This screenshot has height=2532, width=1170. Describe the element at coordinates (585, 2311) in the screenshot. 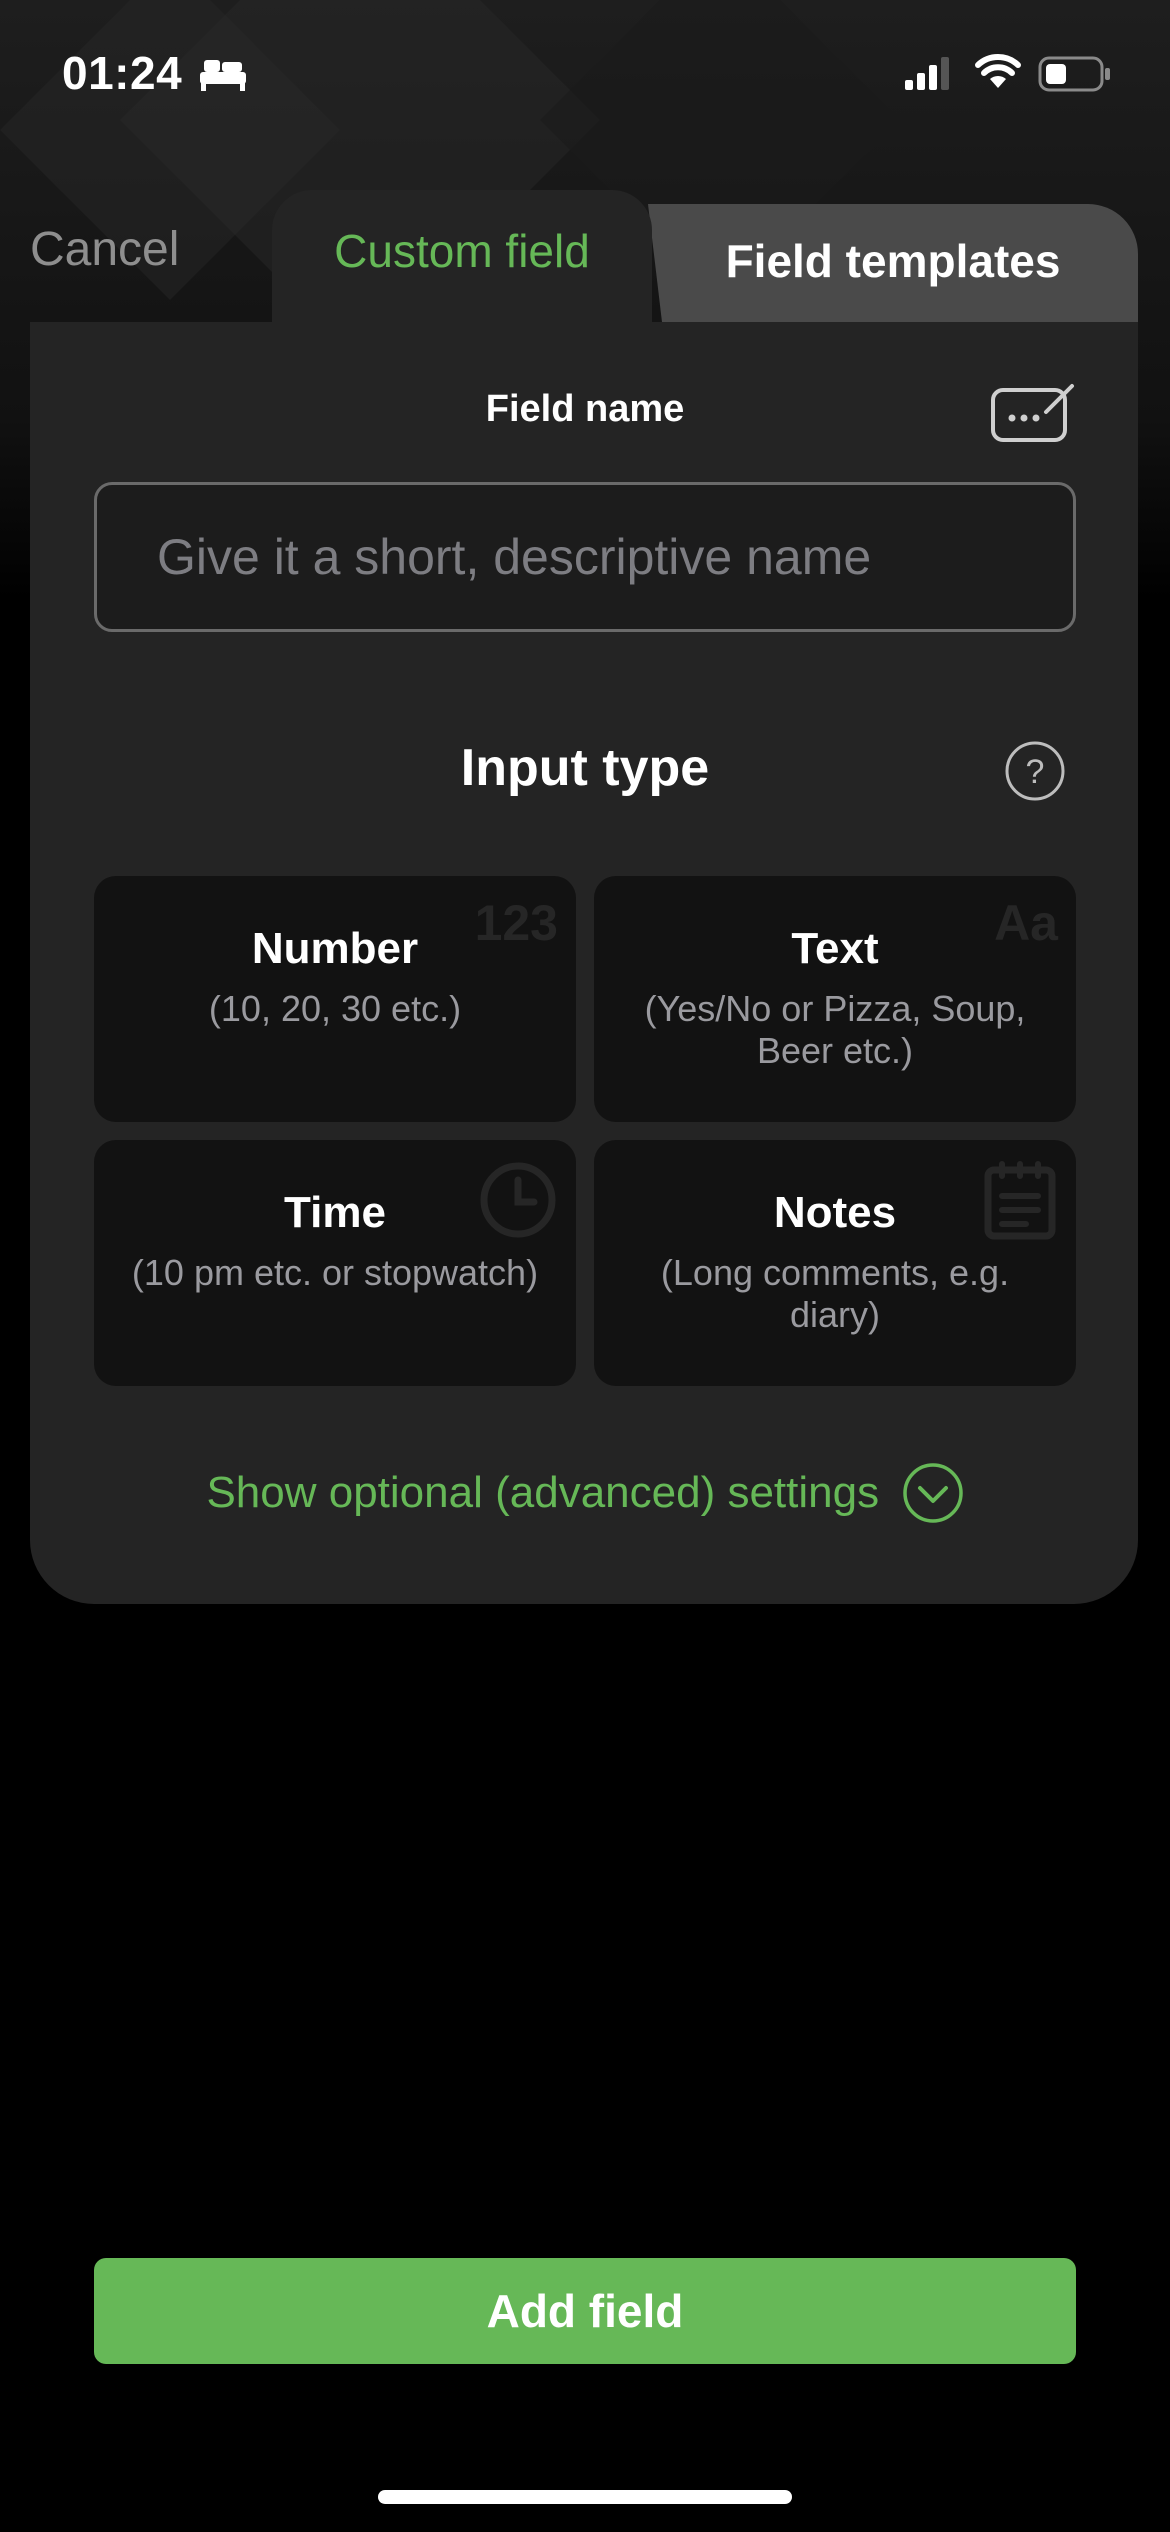

I see `add-field-button: Add field` at that location.